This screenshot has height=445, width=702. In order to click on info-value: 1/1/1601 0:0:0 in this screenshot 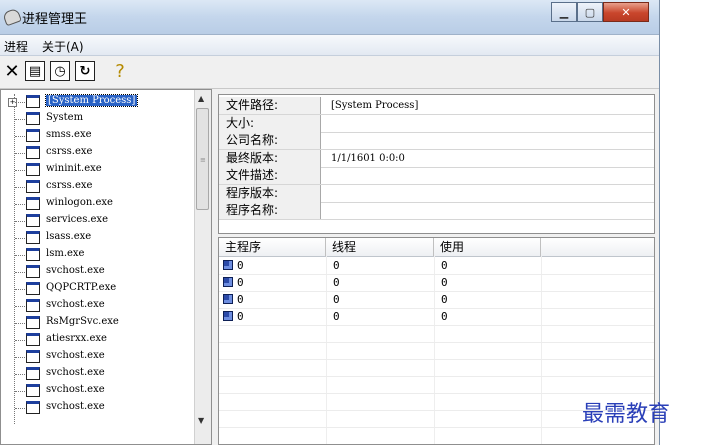, I will do `click(368, 158)`.